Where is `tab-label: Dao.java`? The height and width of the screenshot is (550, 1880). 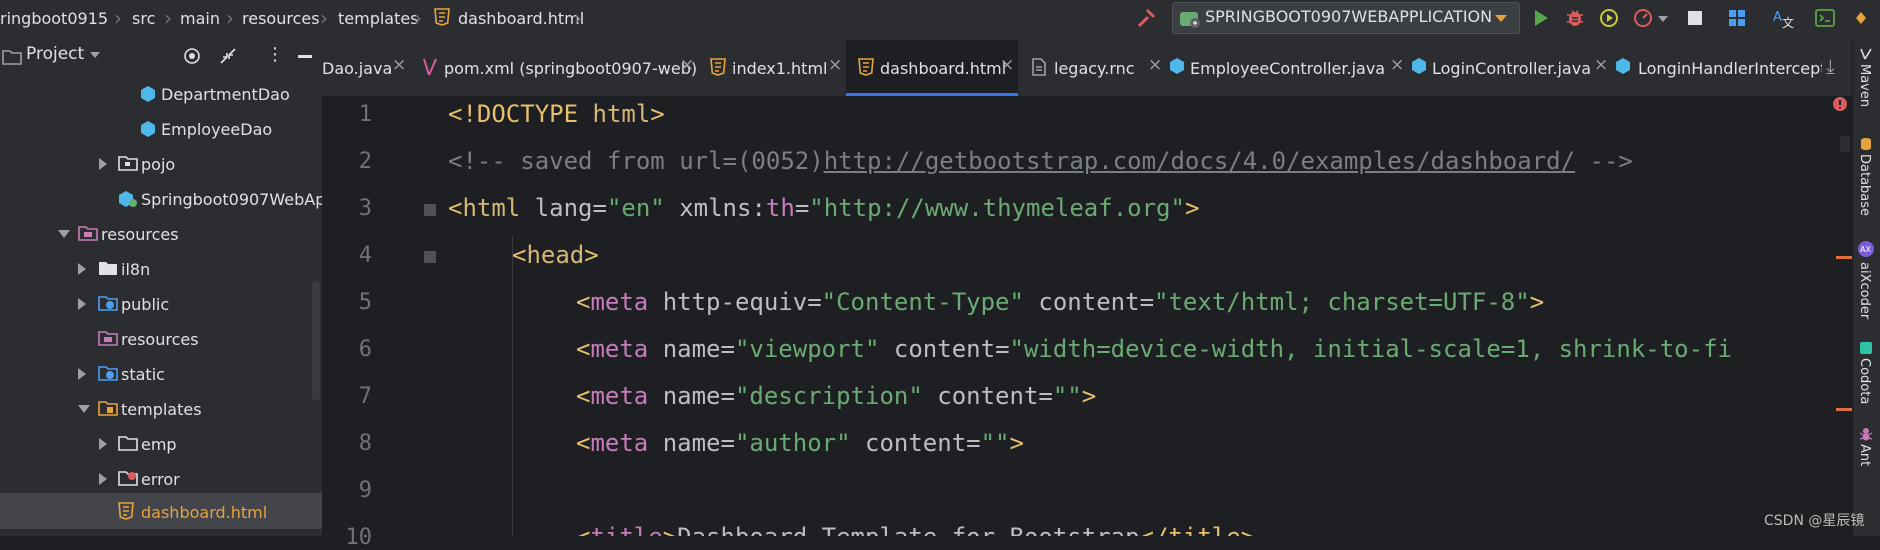
tab-label: Dao.java is located at coordinates (357, 68).